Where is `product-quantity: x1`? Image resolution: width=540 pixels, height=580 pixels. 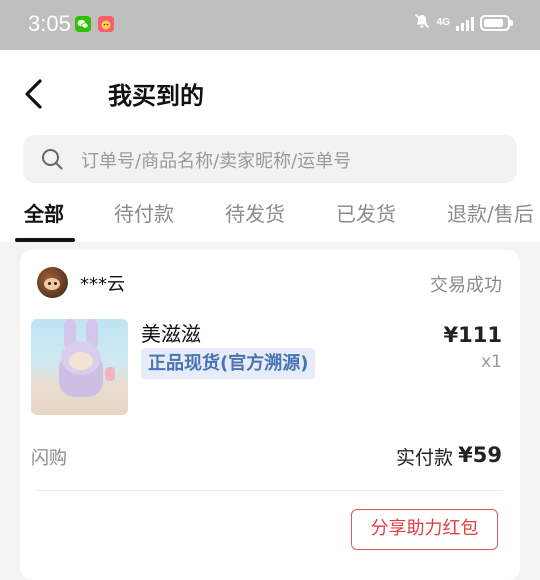 product-quantity: x1 is located at coordinates (491, 362).